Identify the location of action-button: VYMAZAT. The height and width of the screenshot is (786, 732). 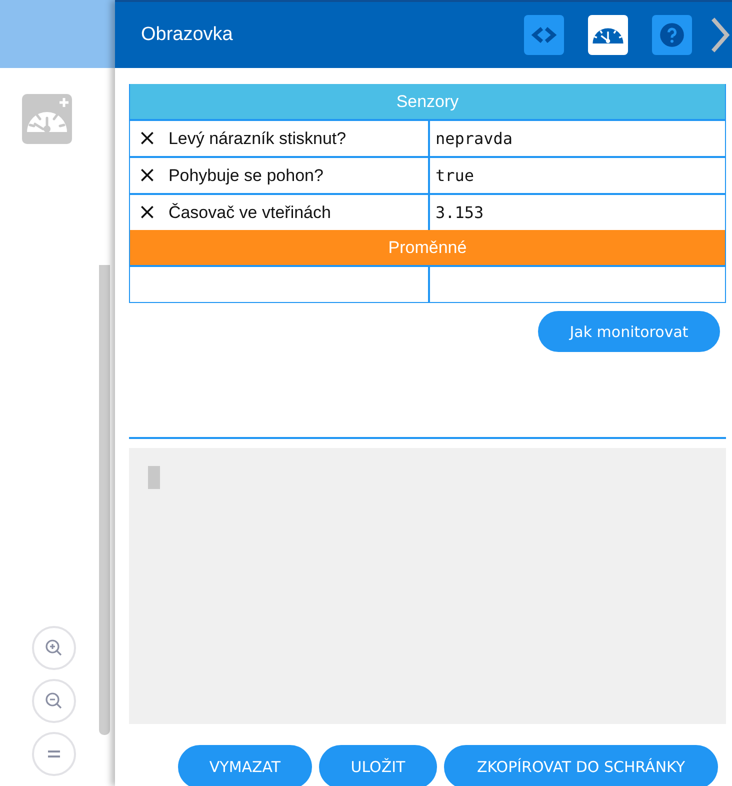
(245, 765).